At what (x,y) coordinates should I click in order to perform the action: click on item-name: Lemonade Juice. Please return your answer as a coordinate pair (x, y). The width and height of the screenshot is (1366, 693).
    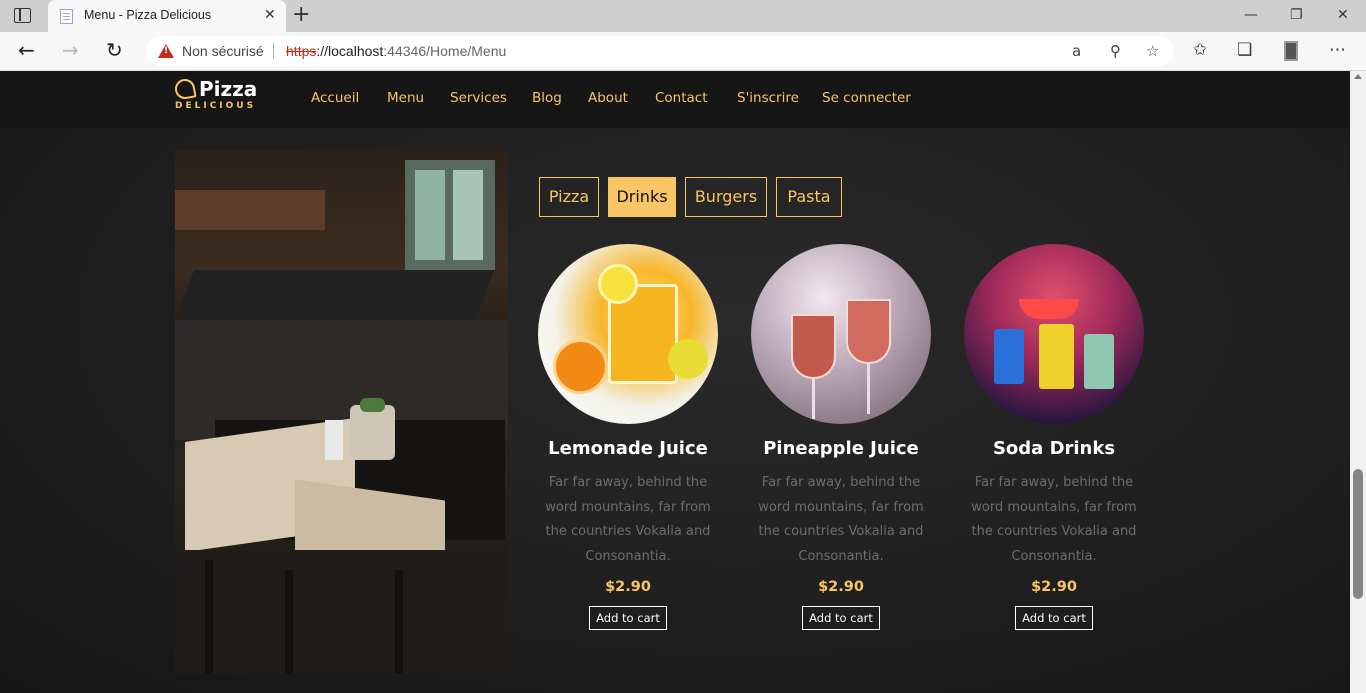
    Looking at the image, I should click on (628, 448).